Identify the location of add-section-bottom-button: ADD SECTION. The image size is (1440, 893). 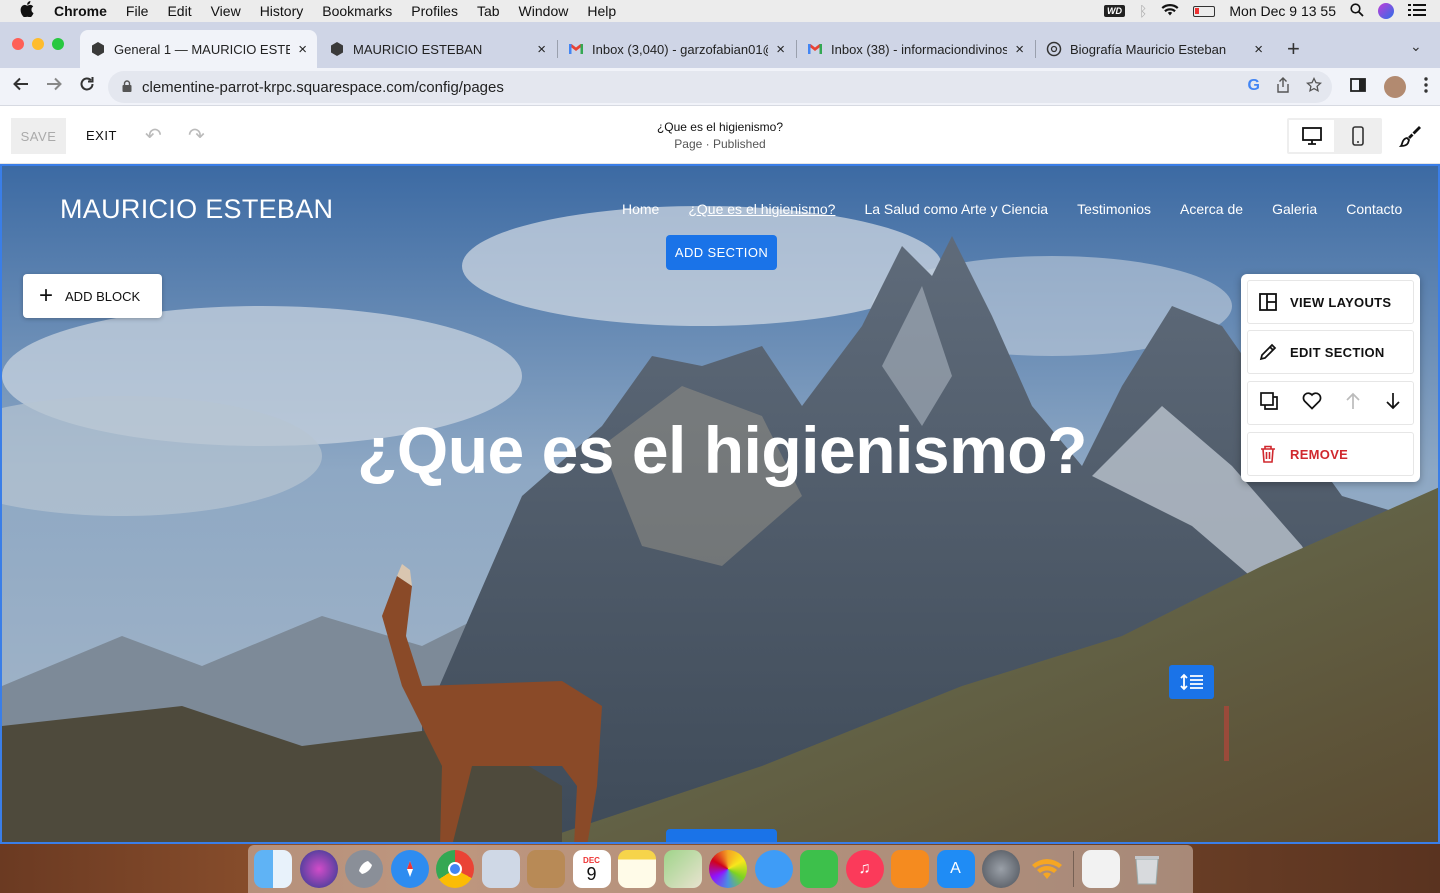
(721, 835).